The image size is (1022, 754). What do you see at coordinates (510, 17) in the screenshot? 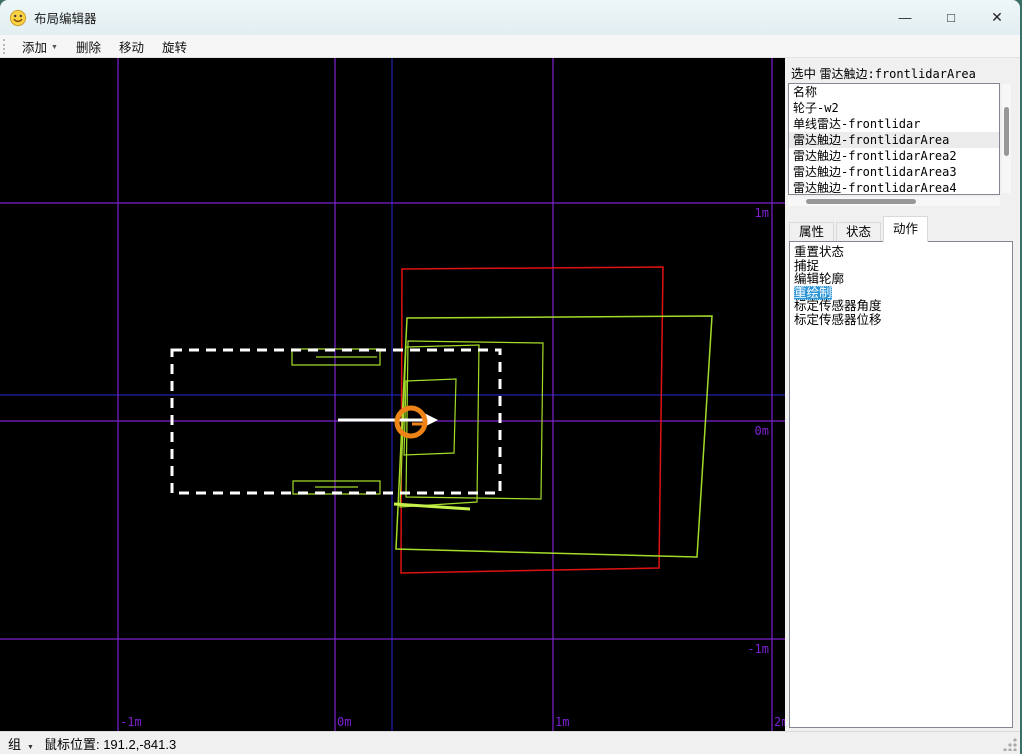
I see `titlebar: 布局编辑器 — □ ✕` at bounding box center [510, 17].